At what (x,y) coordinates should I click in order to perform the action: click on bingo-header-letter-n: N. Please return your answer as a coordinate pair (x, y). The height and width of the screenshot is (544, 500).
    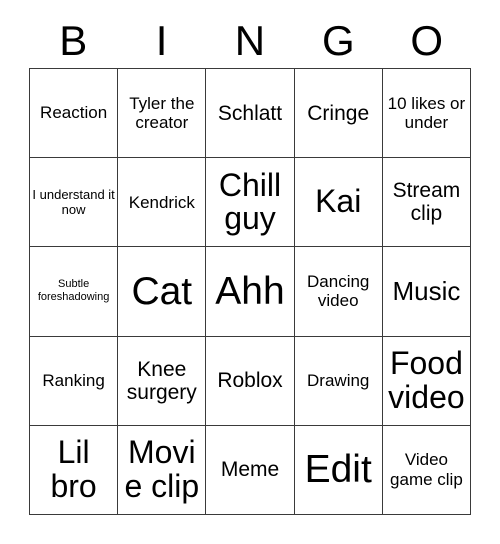
    Looking at the image, I should click on (250, 40).